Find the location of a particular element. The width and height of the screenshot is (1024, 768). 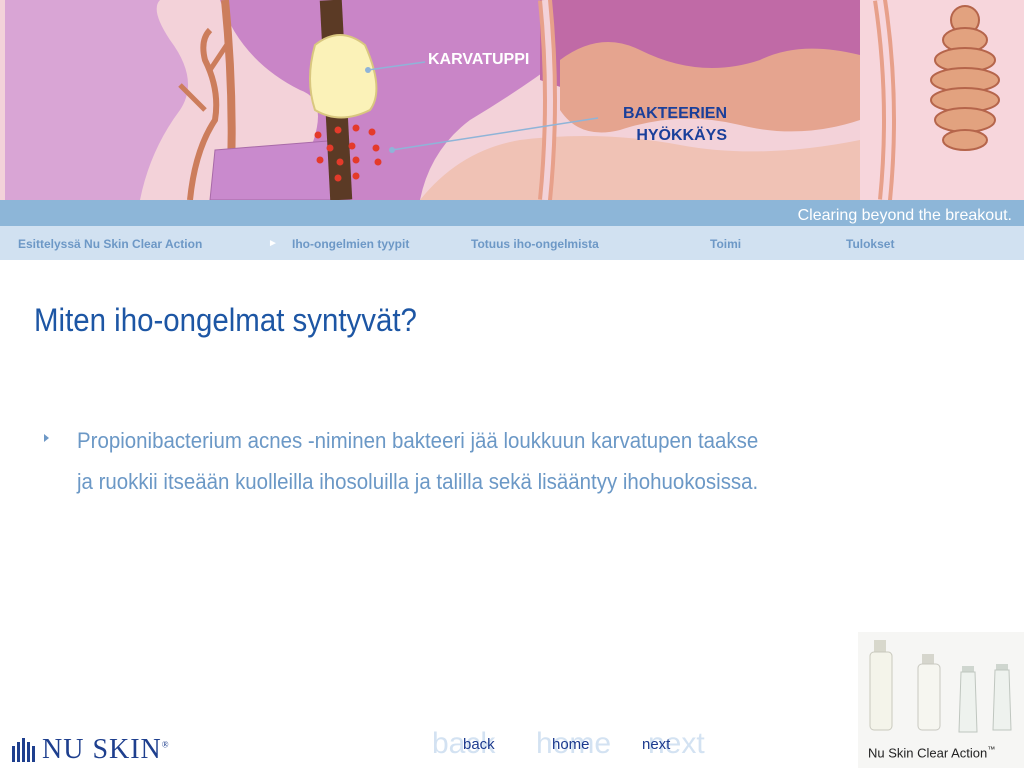

home-link: home is located at coordinates (571, 744).